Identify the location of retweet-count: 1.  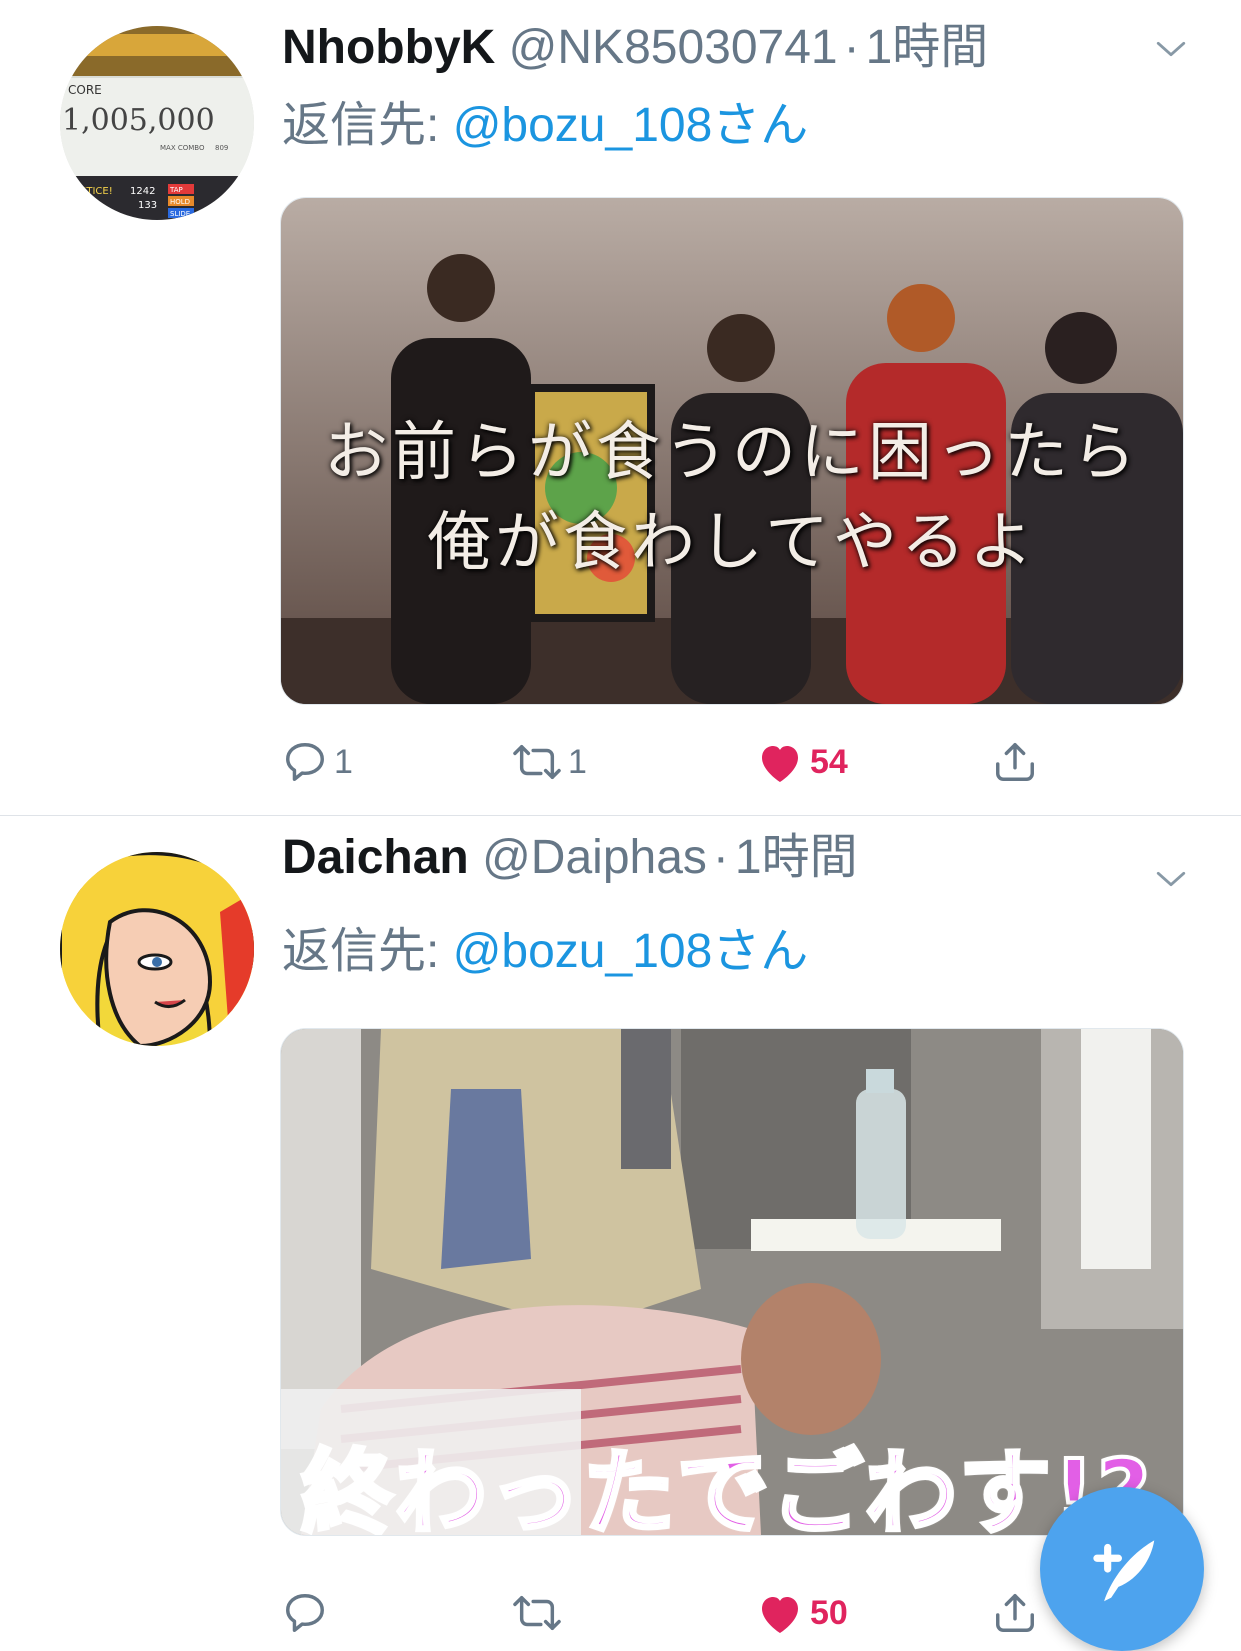
(577, 761).